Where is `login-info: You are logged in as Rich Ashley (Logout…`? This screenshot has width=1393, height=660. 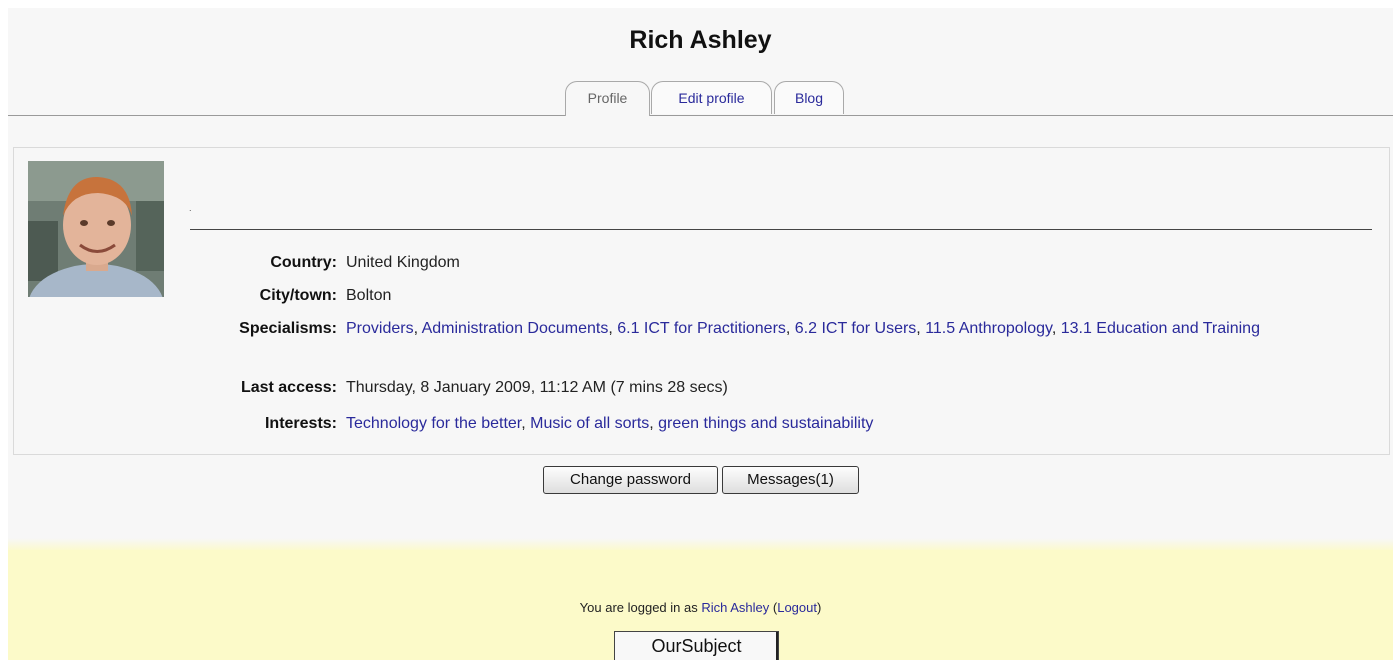
login-info: You are logged in as Rich Ashley (Logout… is located at coordinates (700, 607).